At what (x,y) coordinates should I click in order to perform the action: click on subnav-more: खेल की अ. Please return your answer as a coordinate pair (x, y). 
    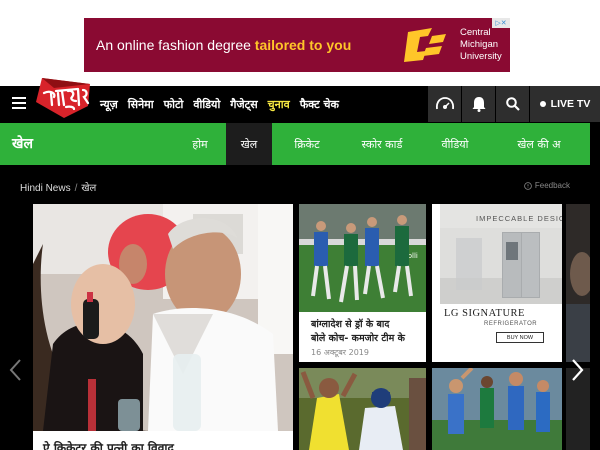
    Looking at the image, I should click on (539, 144).